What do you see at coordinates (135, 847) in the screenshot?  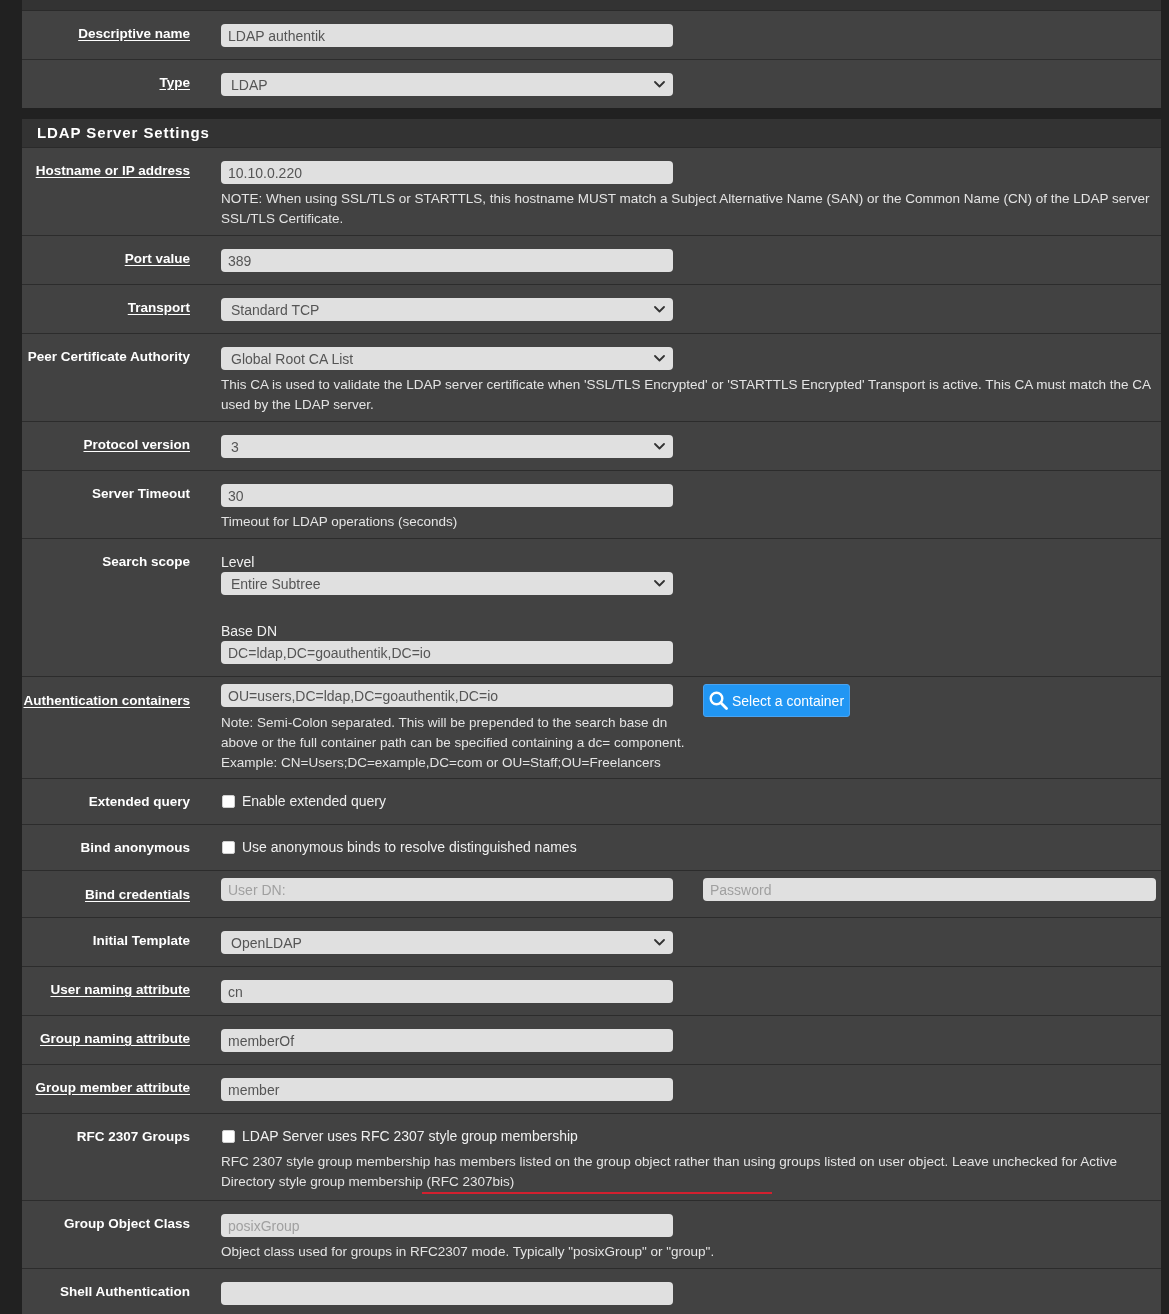 I see `field-label: Bind anonymous` at bounding box center [135, 847].